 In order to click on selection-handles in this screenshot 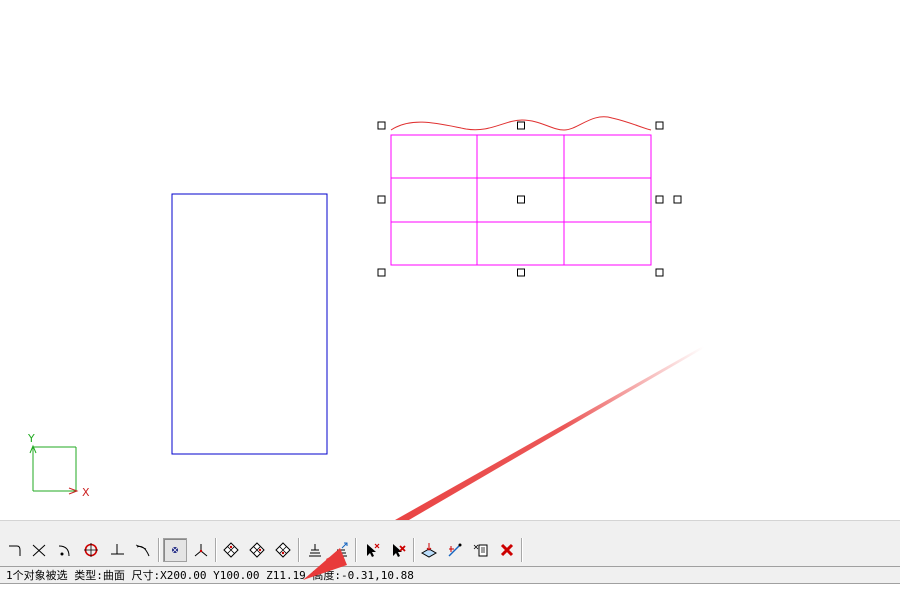, I will do `click(529, 199)`.